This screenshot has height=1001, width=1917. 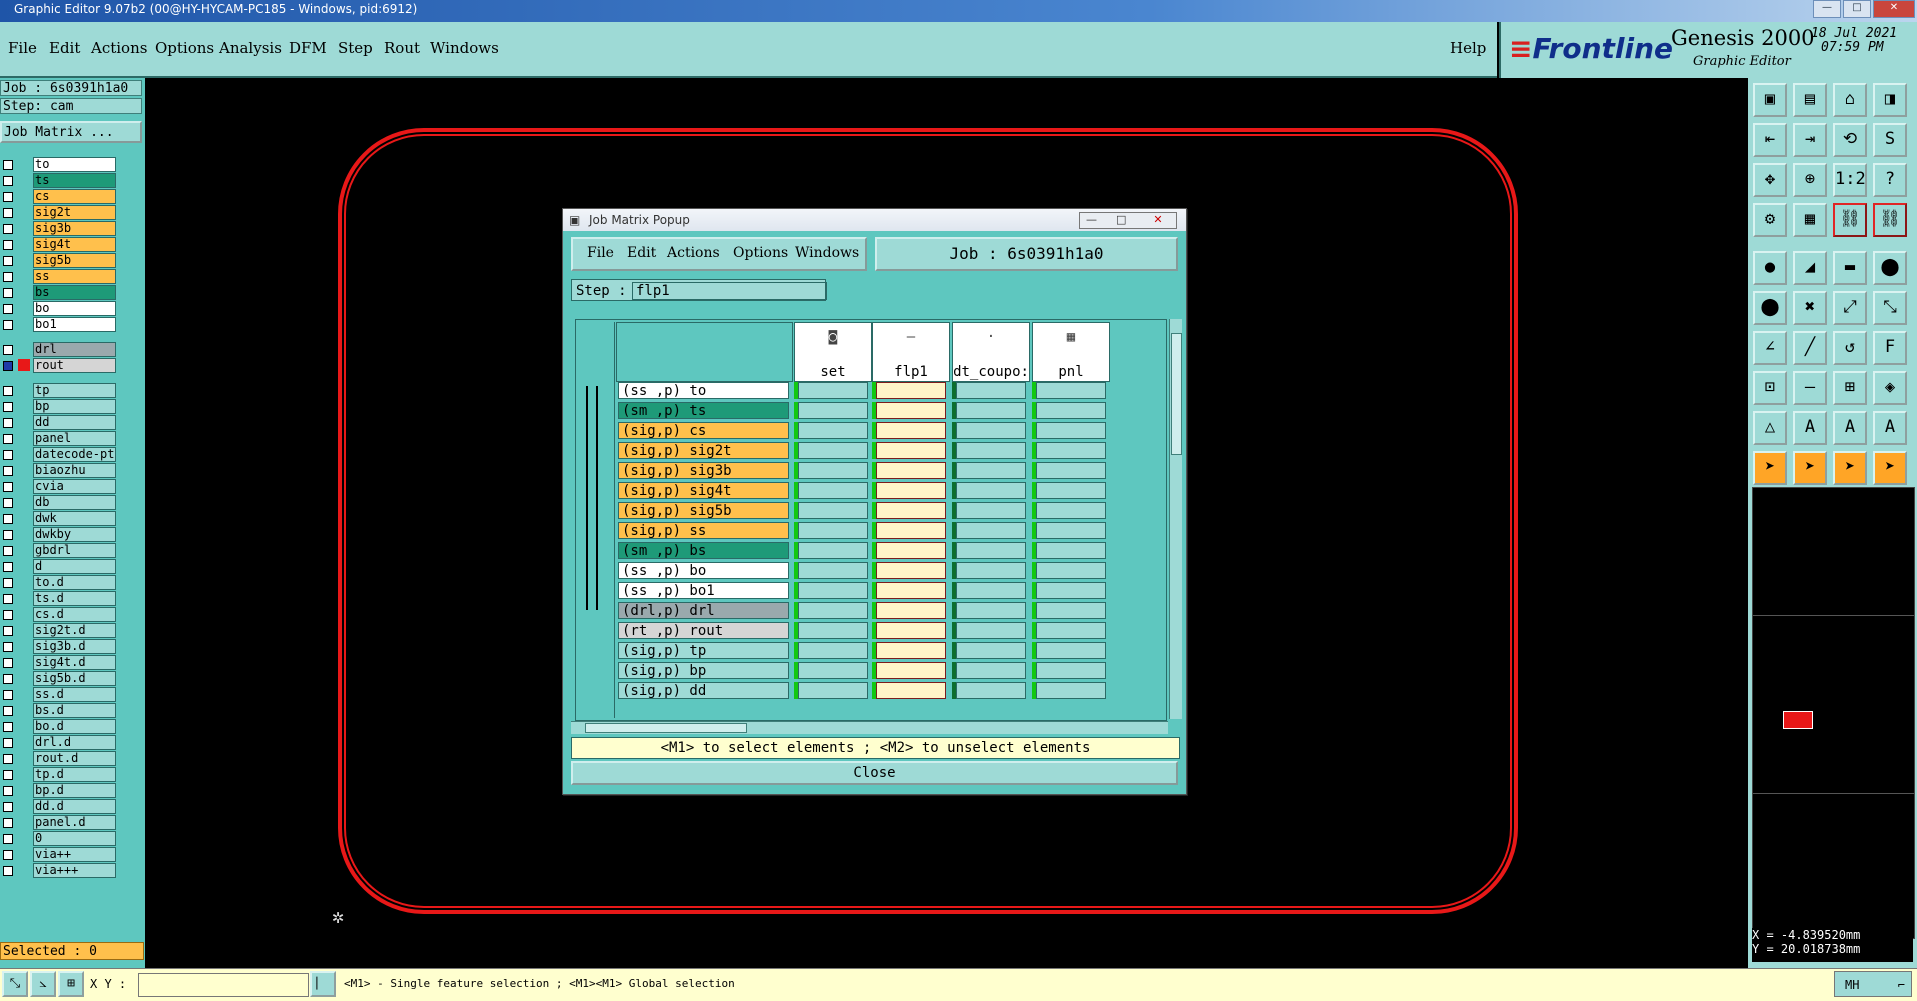 I want to click on tool-button-icon: ╱, so click(x=1810, y=348).